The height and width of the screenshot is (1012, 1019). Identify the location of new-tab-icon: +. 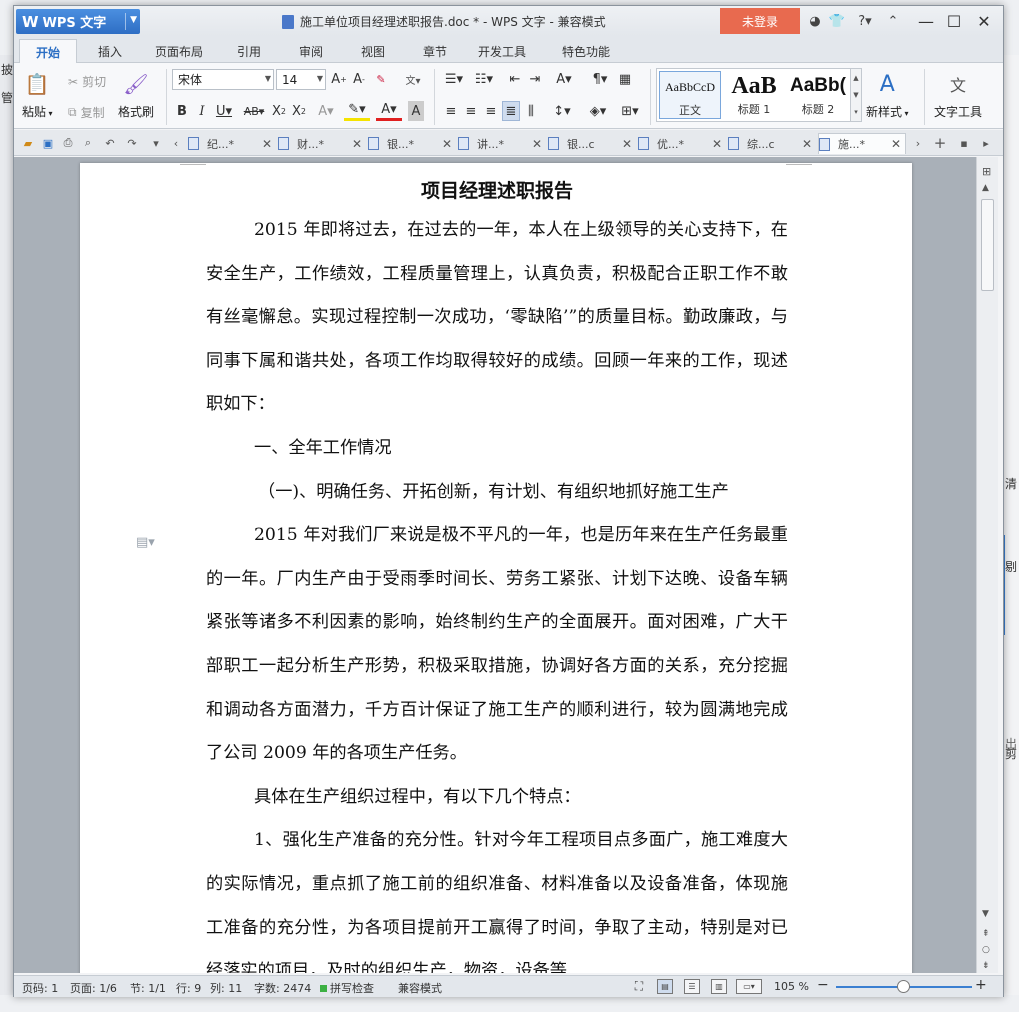
(940, 143).